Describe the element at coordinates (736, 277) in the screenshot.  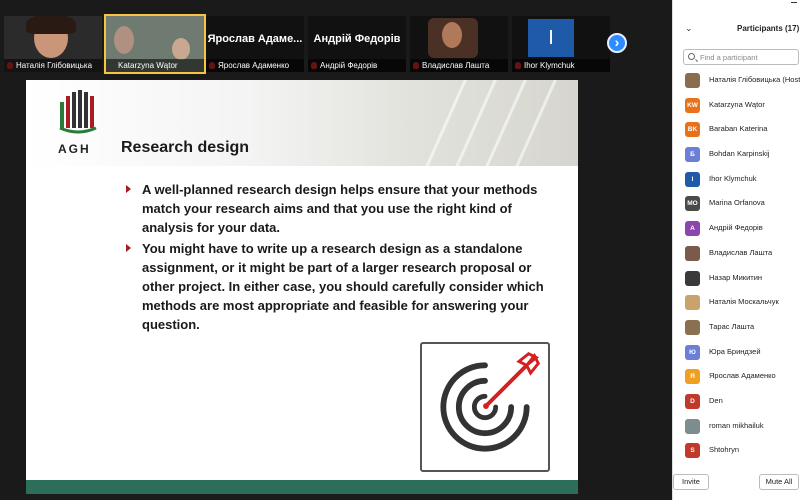
I see `participant-name: Назар Микитин` at that location.